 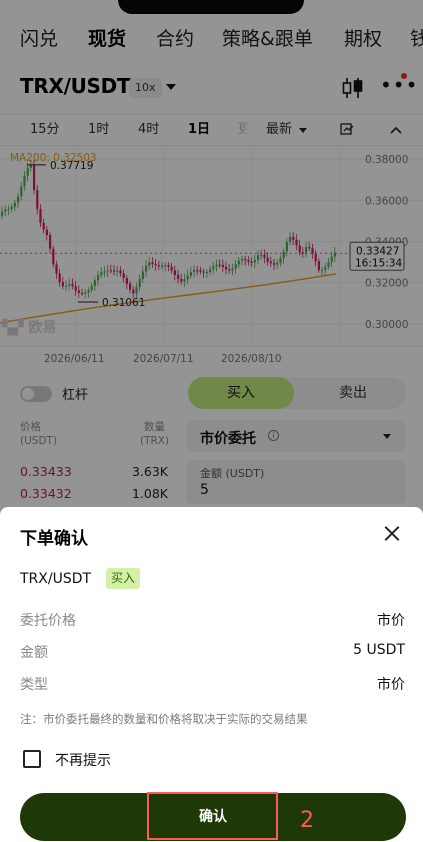 What do you see at coordinates (123, 578) in the screenshot?
I see `side-badge: 买入` at bounding box center [123, 578].